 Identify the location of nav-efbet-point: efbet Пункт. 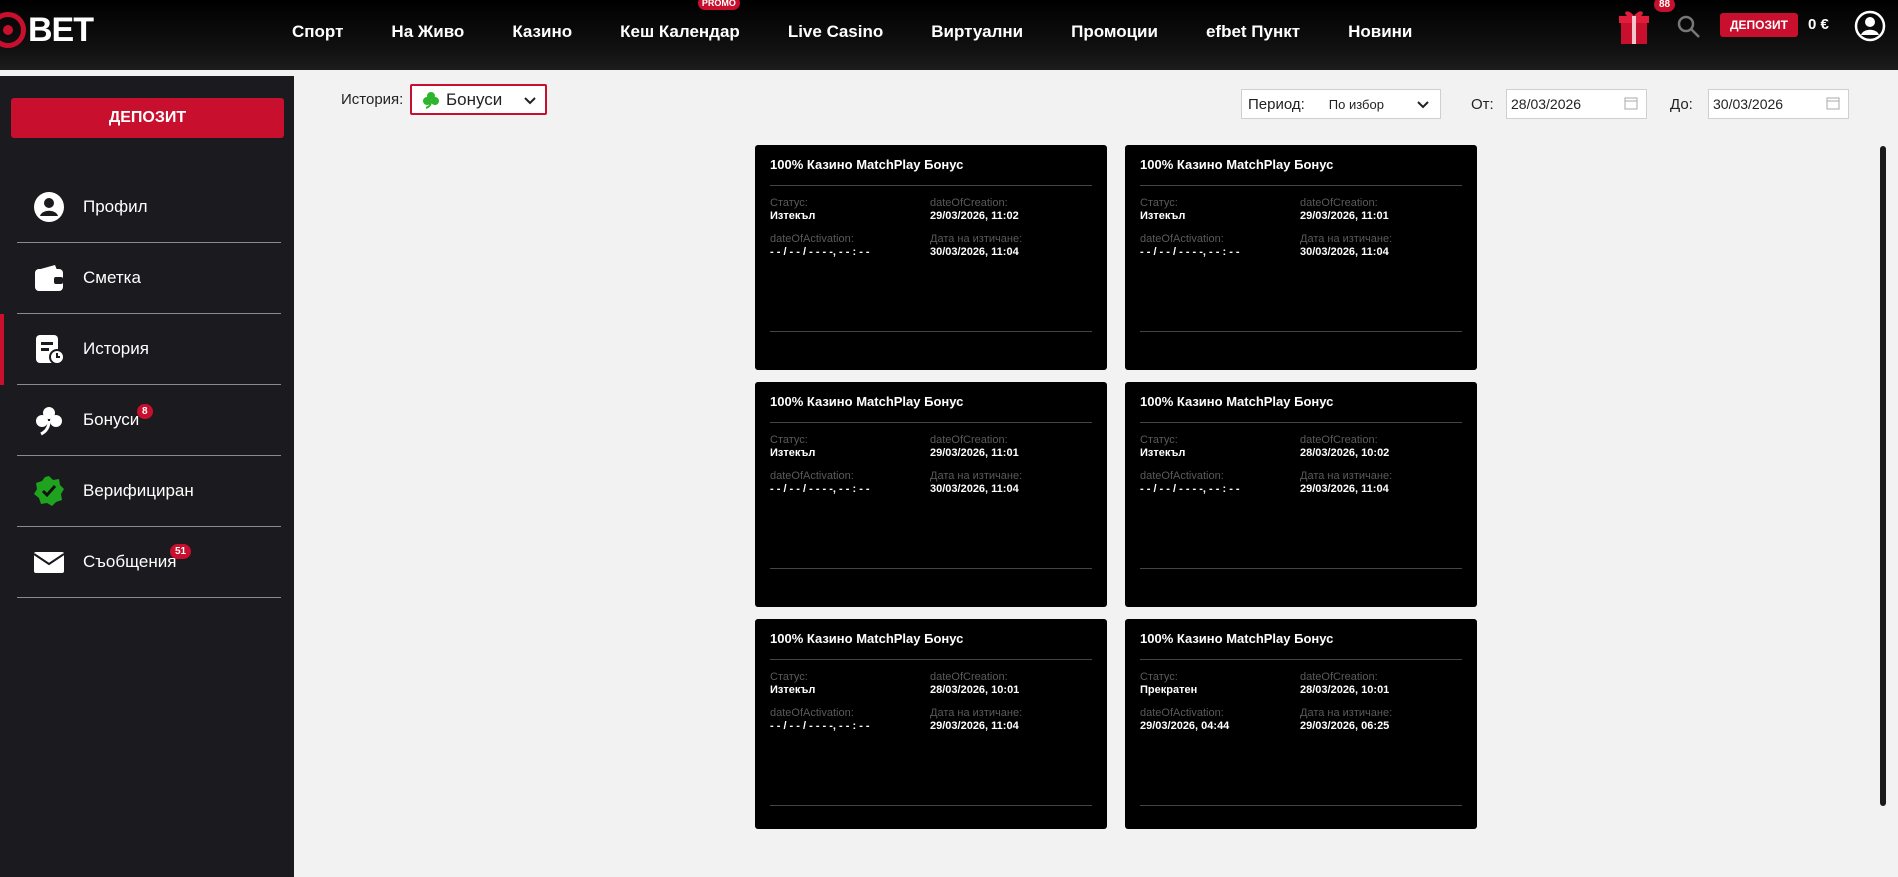
(1253, 32).